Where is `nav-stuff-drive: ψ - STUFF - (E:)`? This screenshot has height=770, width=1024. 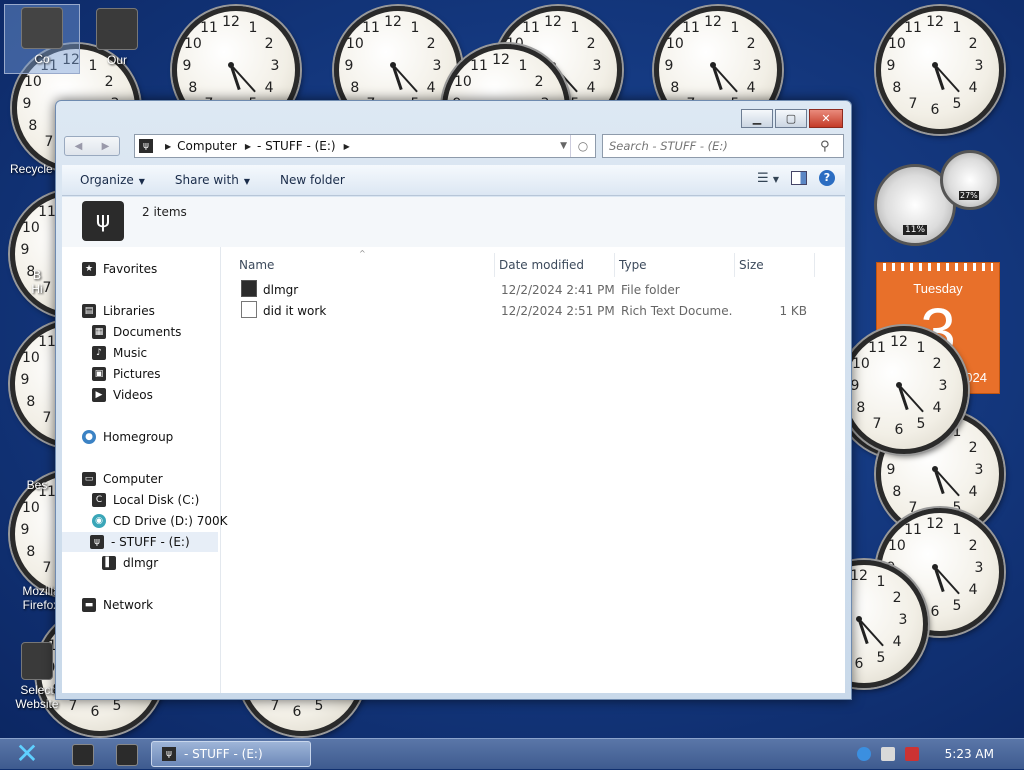 nav-stuff-drive: ψ - STUFF - (E:) is located at coordinates (140, 542).